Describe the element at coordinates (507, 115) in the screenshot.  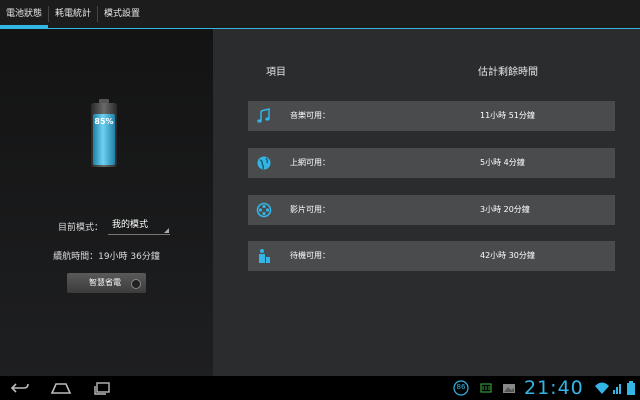
I see `row-value: 11小時 51分鐘` at that location.